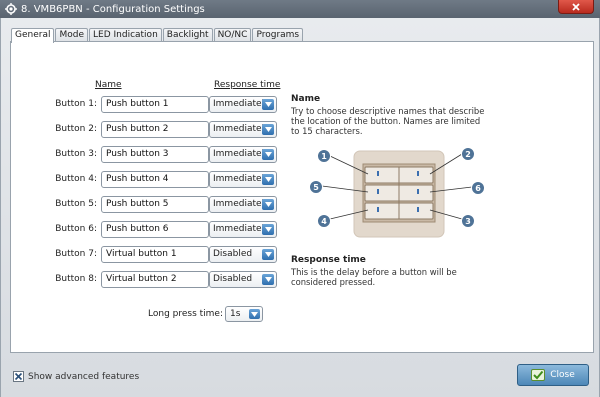 The width and height of the screenshot is (600, 397). I want to click on response-column-header: Response time, so click(247, 85).